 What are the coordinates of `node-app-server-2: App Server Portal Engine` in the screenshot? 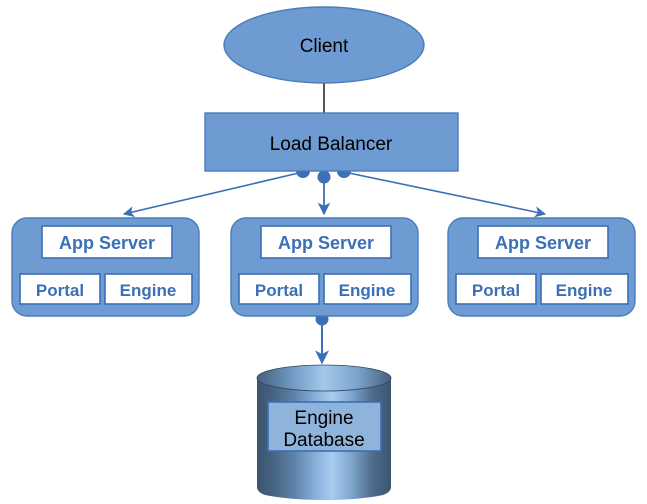 It's located at (324, 267).